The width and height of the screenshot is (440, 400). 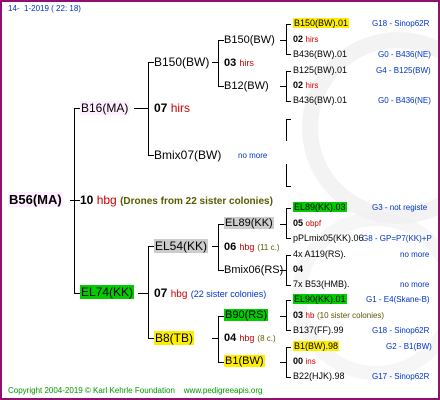 What do you see at coordinates (249, 223) in the screenshot?
I see `queen-el89: EL89(KK)` at bounding box center [249, 223].